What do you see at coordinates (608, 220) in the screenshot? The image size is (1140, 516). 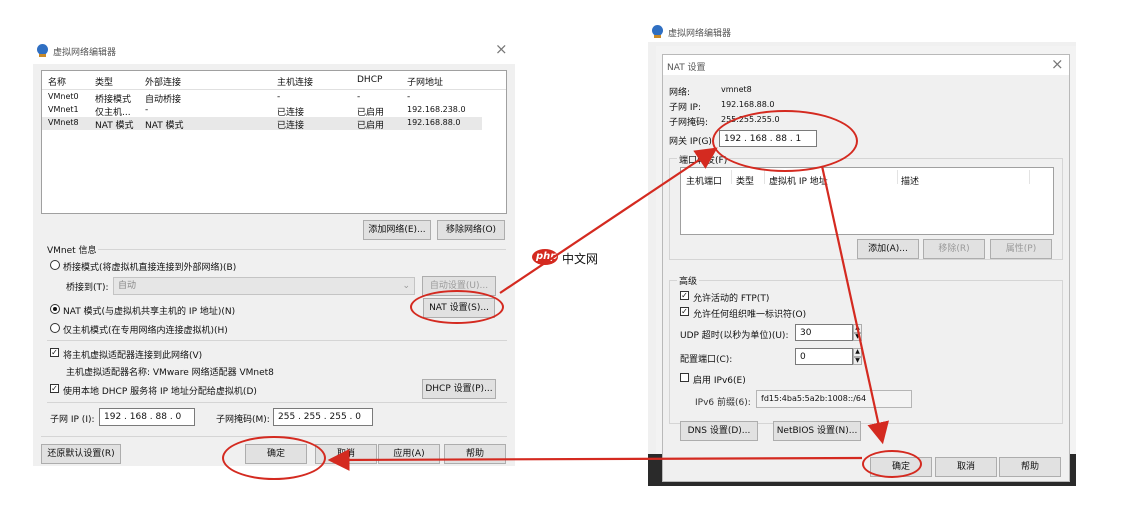 I see `arrow-to-gateway` at bounding box center [608, 220].